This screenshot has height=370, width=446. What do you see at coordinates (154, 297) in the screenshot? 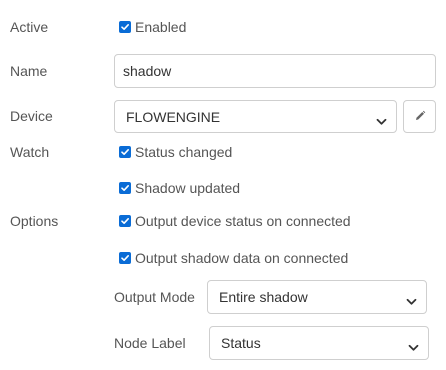
I see `output-mode-label: Output Mode` at bounding box center [154, 297].